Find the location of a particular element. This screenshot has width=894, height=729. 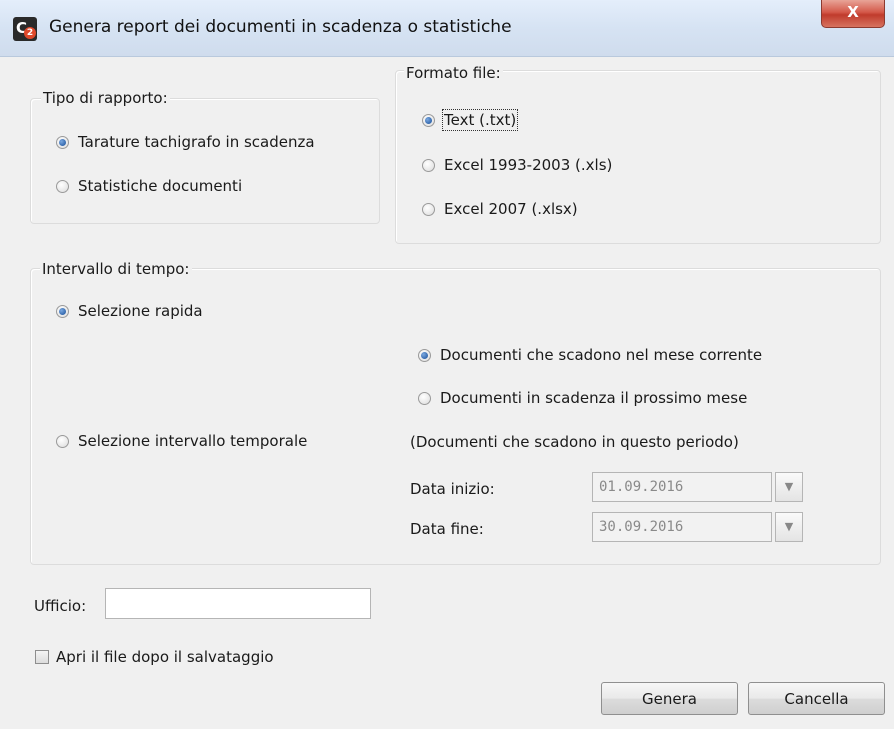

end-date-dropdown-icon: ▼ is located at coordinates (789, 527).